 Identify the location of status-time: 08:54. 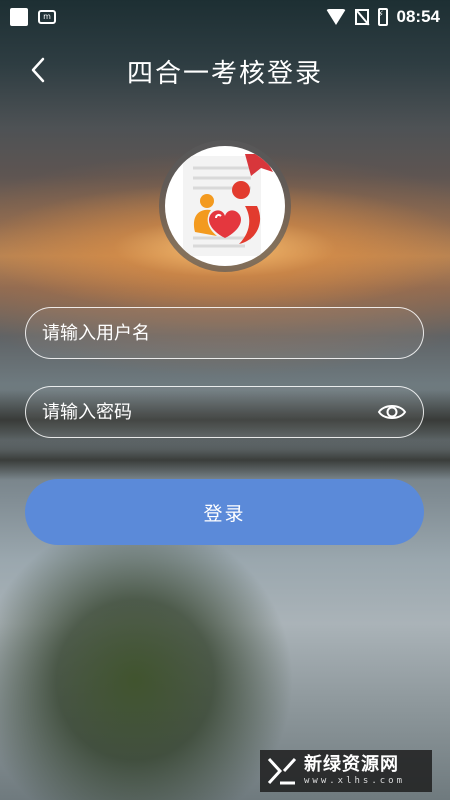
(418, 16).